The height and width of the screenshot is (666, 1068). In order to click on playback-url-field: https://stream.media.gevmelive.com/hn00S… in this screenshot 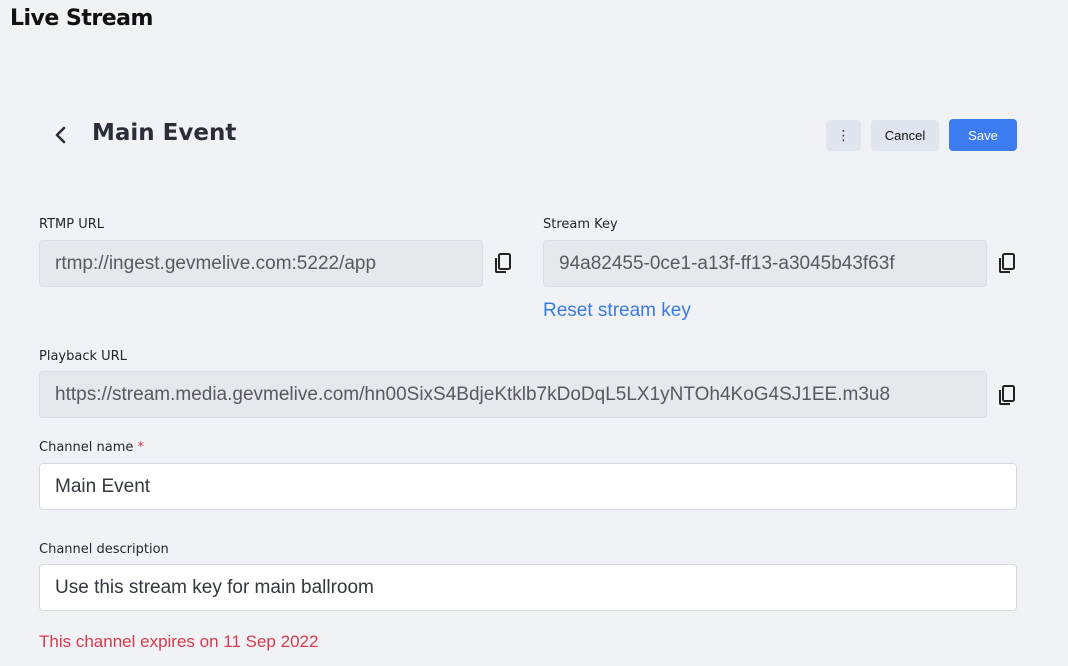, I will do `click(513, 394)`.